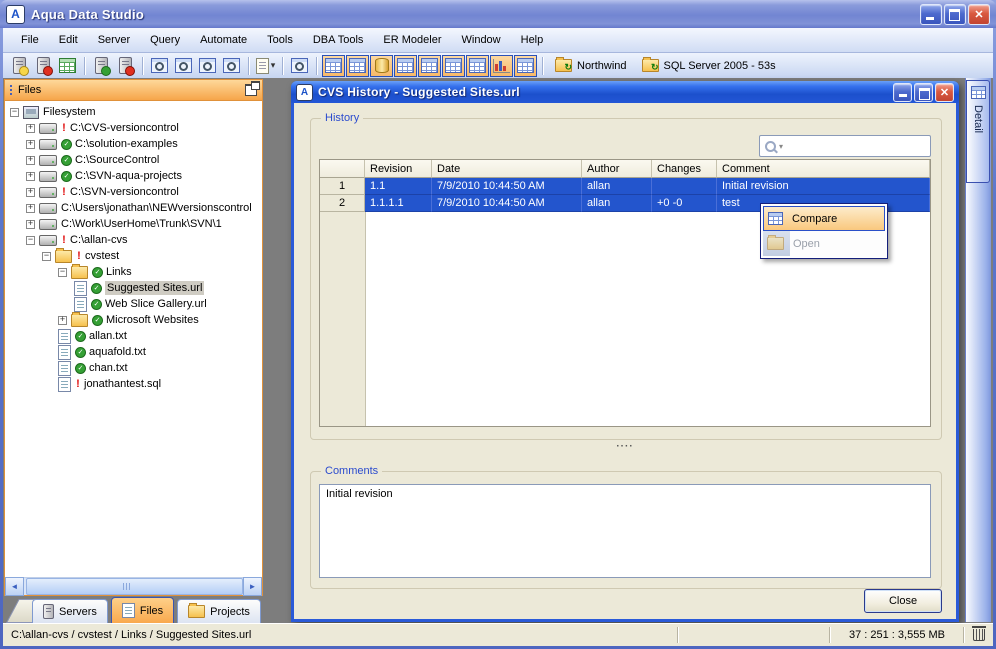 The image size is (996, 649). What do you see at coordinates (955, 14) in the screenshot?
I see `maximize-button` at bounding box center [955, 14].